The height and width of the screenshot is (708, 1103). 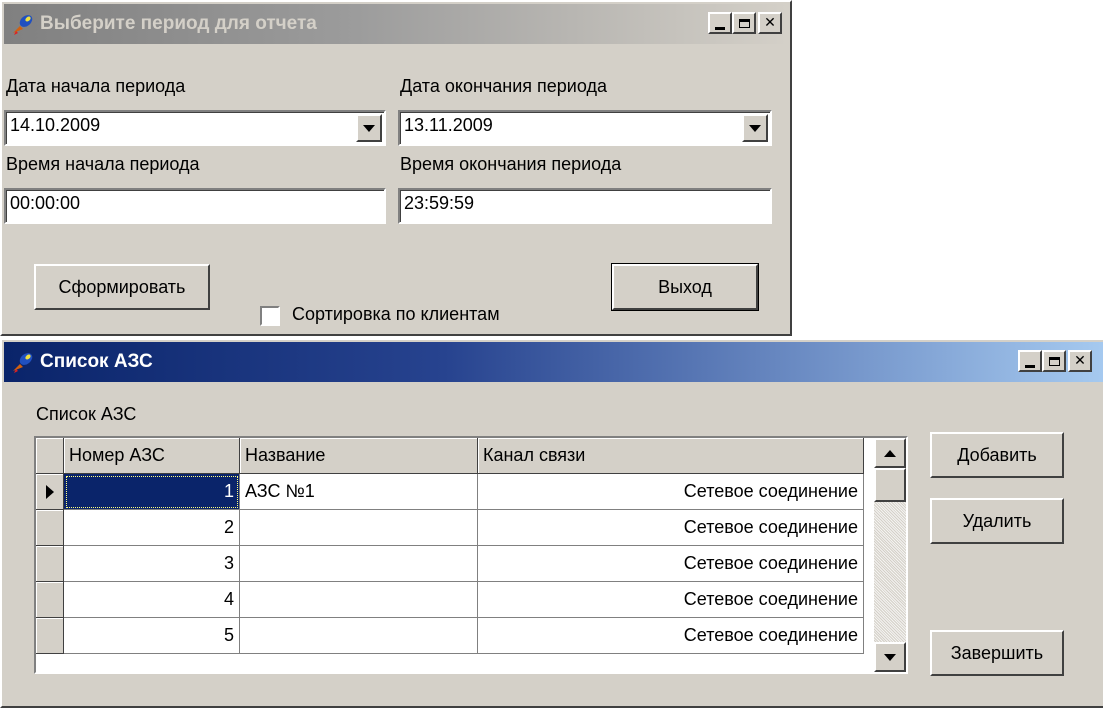 I want to click on grid-corner, so click(x=50, y=456).